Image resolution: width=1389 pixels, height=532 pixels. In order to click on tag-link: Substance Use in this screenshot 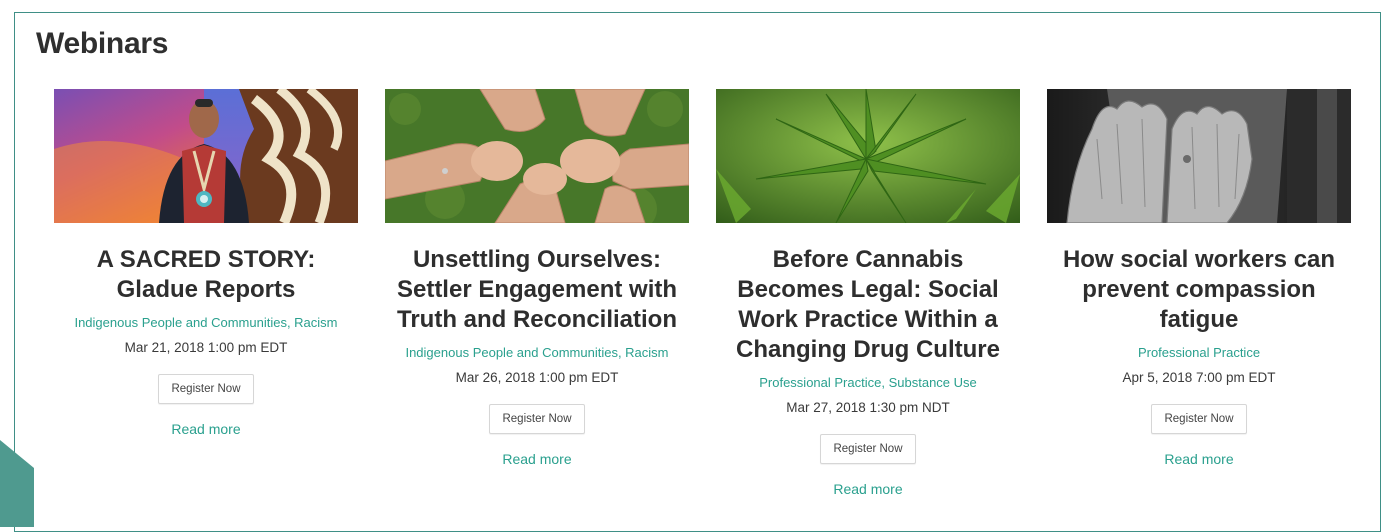, I will do `click(933, 382)`.